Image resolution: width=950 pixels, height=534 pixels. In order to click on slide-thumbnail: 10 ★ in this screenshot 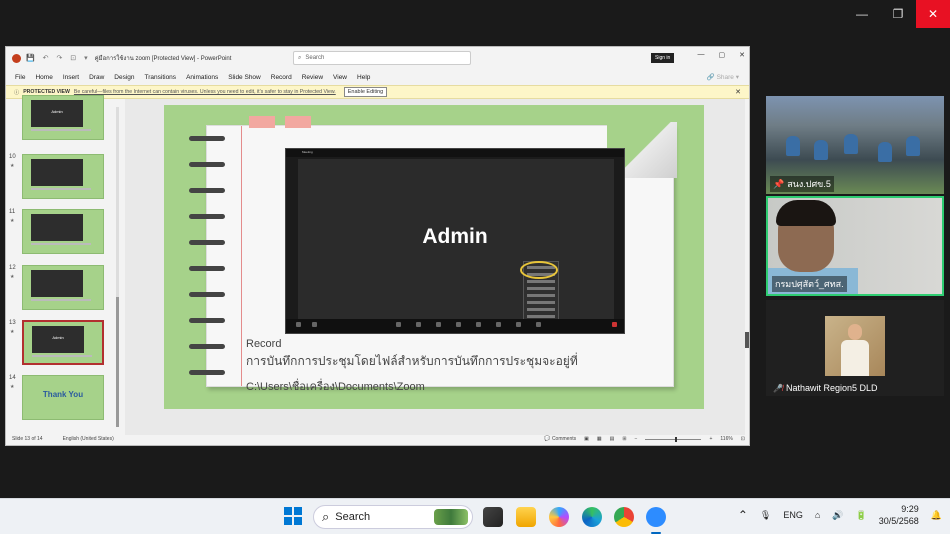, I will do `click(56, 176)`.